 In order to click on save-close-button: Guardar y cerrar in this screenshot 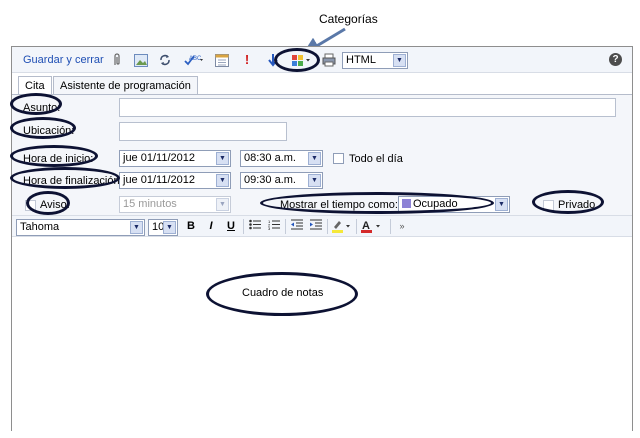, I will do `click(63, 60)`.